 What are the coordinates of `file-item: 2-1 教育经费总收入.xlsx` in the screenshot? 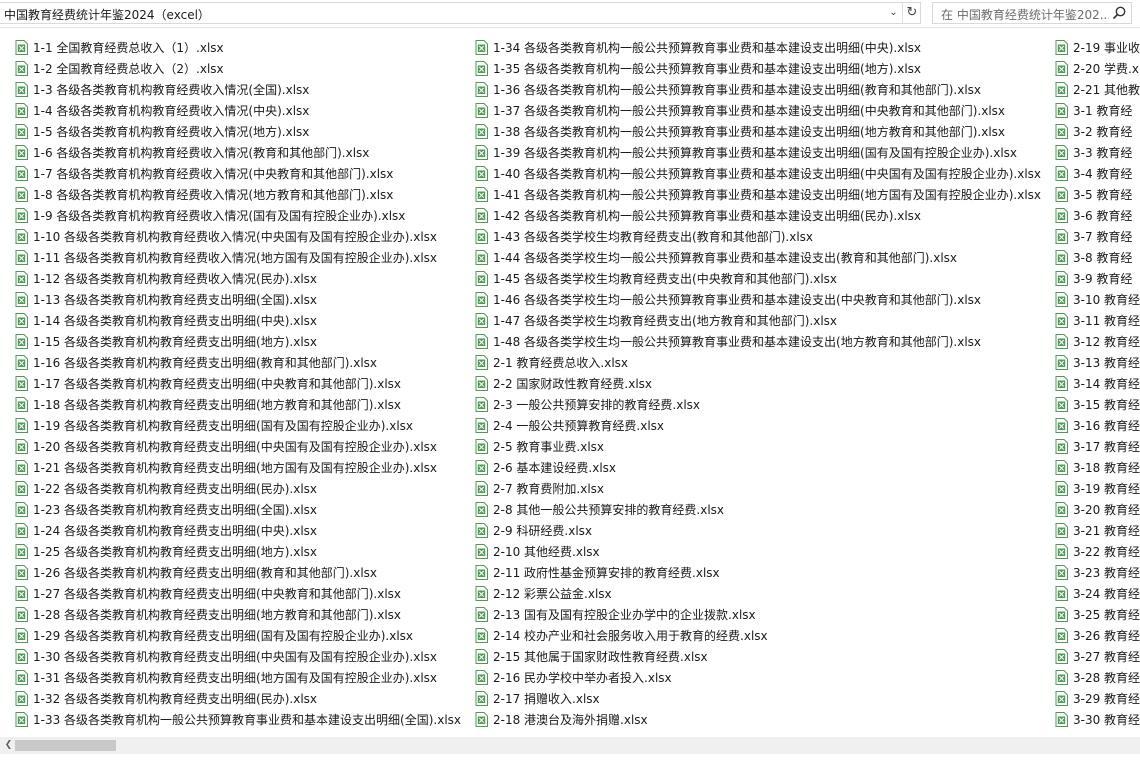 It's located at (758, 362).